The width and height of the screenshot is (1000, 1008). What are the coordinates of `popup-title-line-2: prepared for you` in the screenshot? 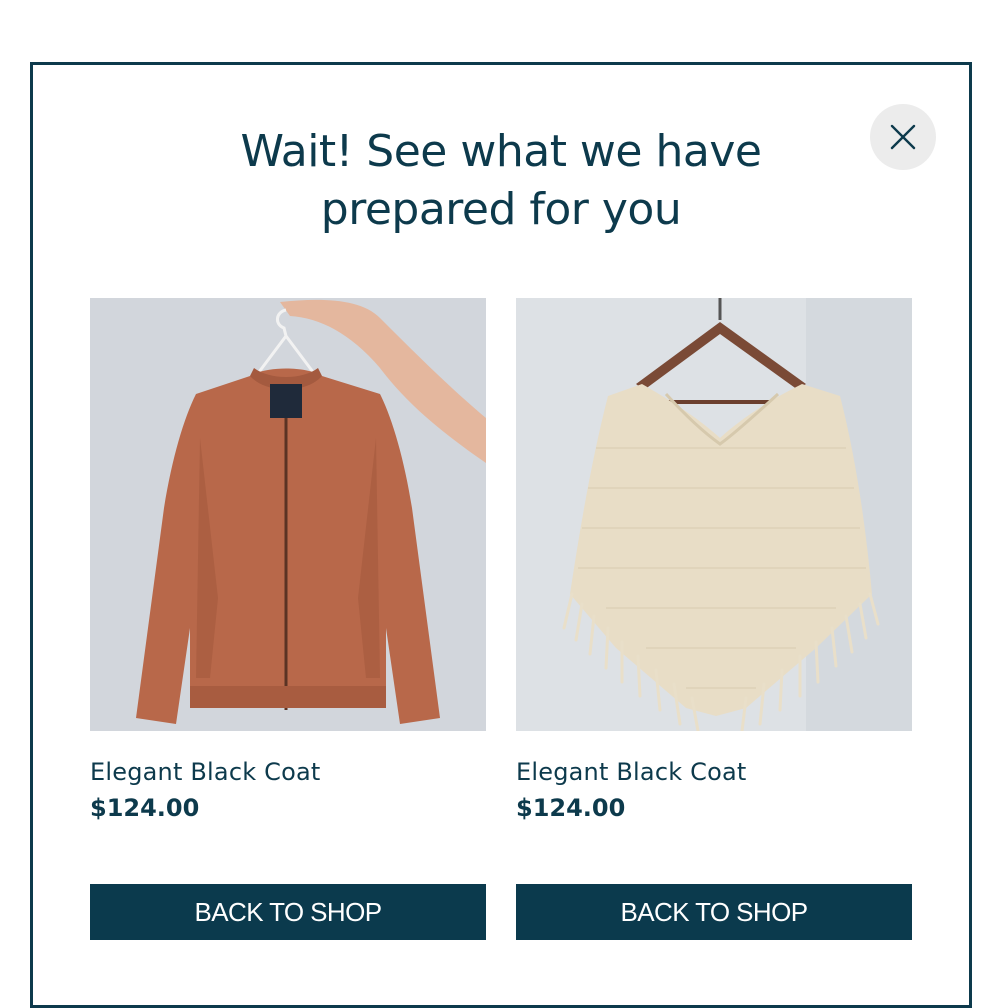 It's located at (501, 209).